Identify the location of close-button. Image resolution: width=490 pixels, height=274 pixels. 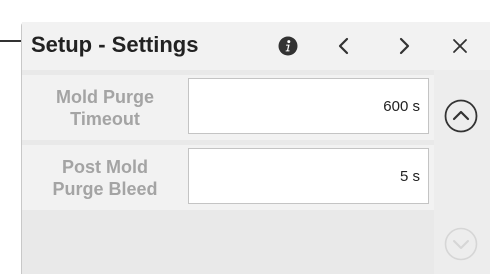
(460, 46).